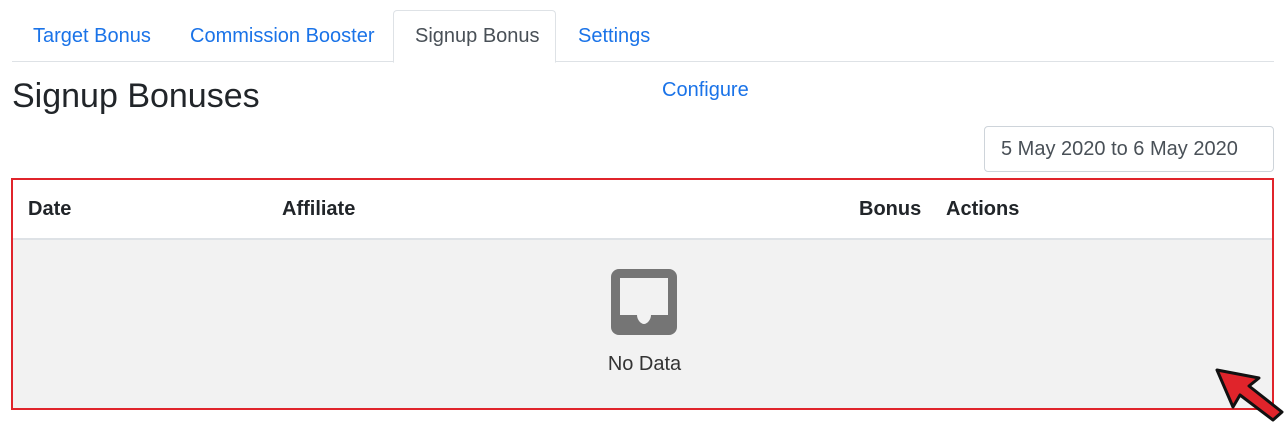  What do you see at coordinates (644, 302) in the screenshot?
I see `inbox-icon` at bounding box center [644, 302].